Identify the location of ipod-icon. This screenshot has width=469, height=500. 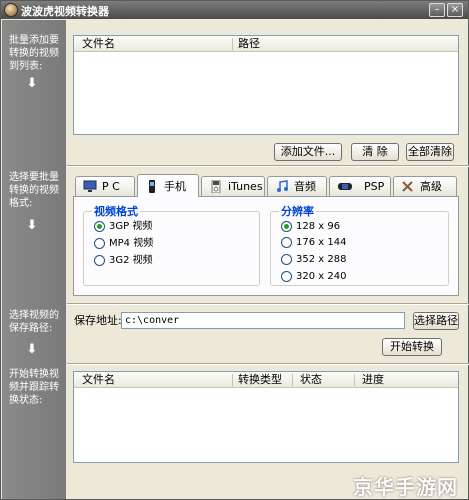
(216, 186).